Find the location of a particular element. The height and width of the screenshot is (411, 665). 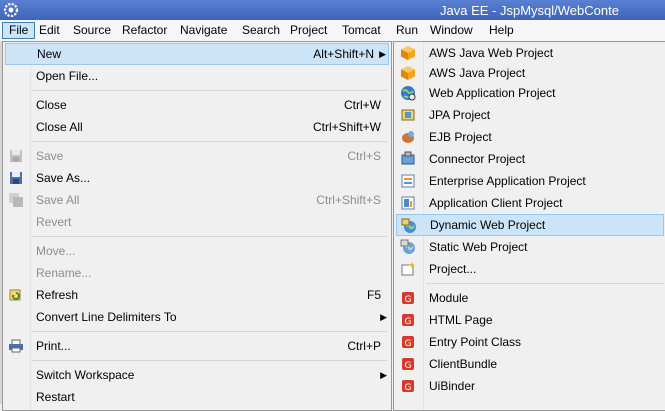

menu-search: Search is located at coordinates (261, 30).